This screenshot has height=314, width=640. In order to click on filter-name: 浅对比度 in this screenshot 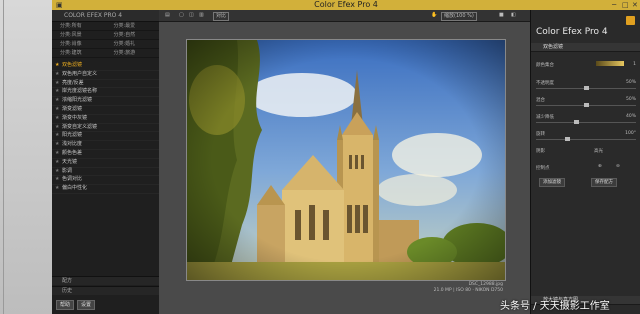, I will do `click(72, 144)`.